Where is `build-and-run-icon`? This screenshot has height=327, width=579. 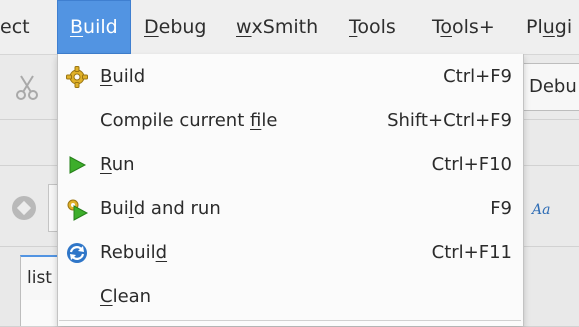
build-and-run-icon is located at coordinates (78, 210).